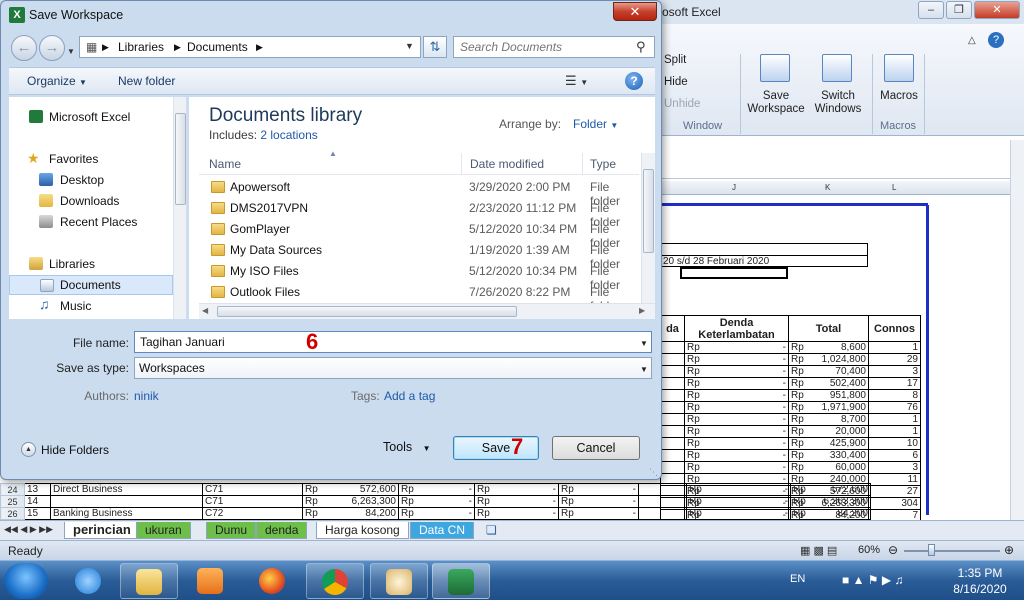 This screenshot has height=600, width=1024. I want to click on table-cell: Rp 502,400, so click(828, 383).